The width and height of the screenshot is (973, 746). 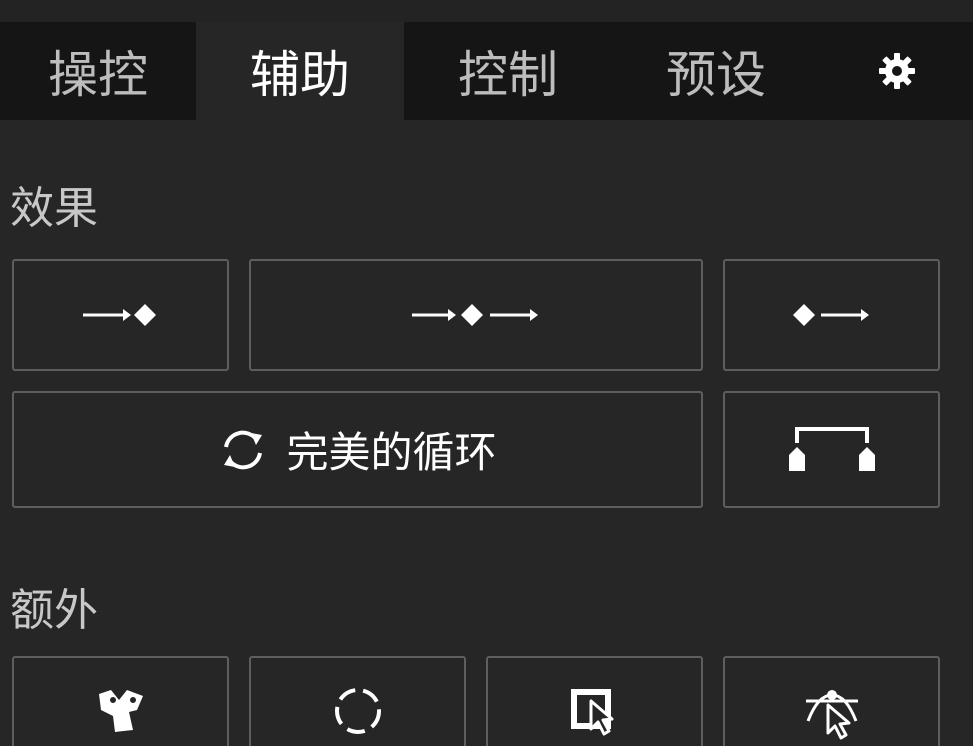 I want to click on puppet-shape-icon, so click(x=120, y=711).